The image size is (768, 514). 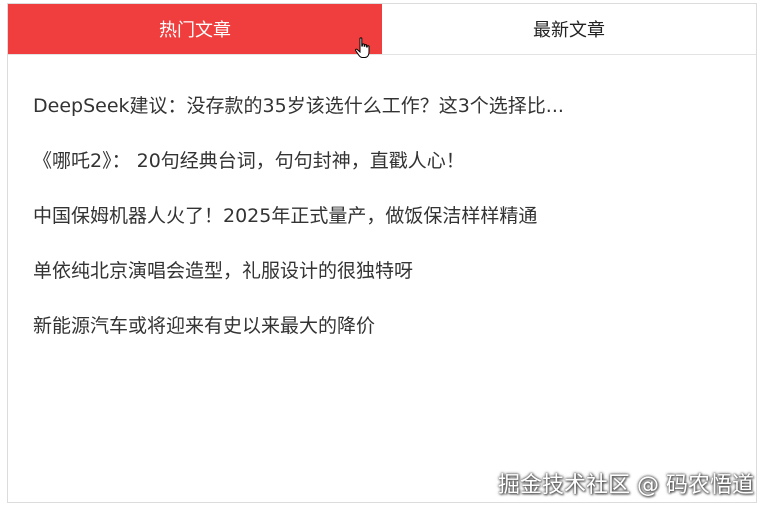 What do you see at coordinates (343, 161) in the screenshot?
I see `article-link: 《哪吒2》： 20句经典台词，句句封神，直戳人心！` at bounding box center [343, 161].